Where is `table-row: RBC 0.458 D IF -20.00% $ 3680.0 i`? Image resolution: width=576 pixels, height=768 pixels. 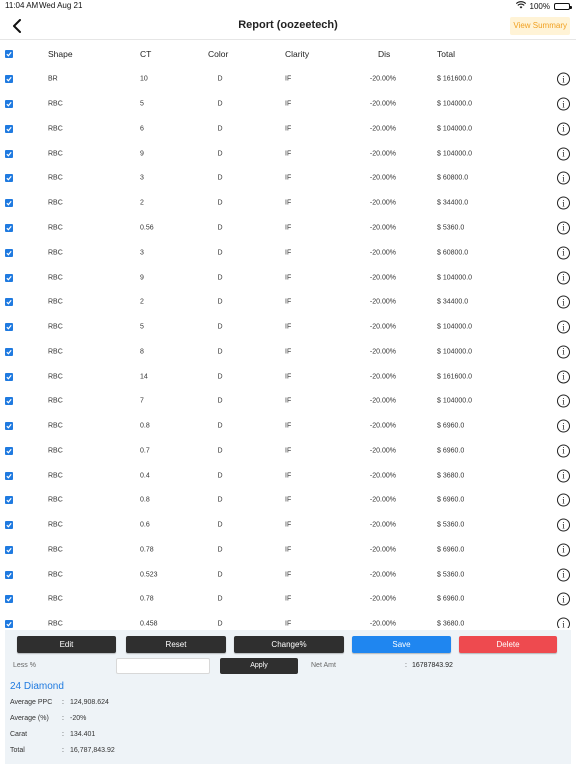
table-row: RBC 0.458 D IF -20.00% $ 3680.0 i is located at coordinates (288, 620).